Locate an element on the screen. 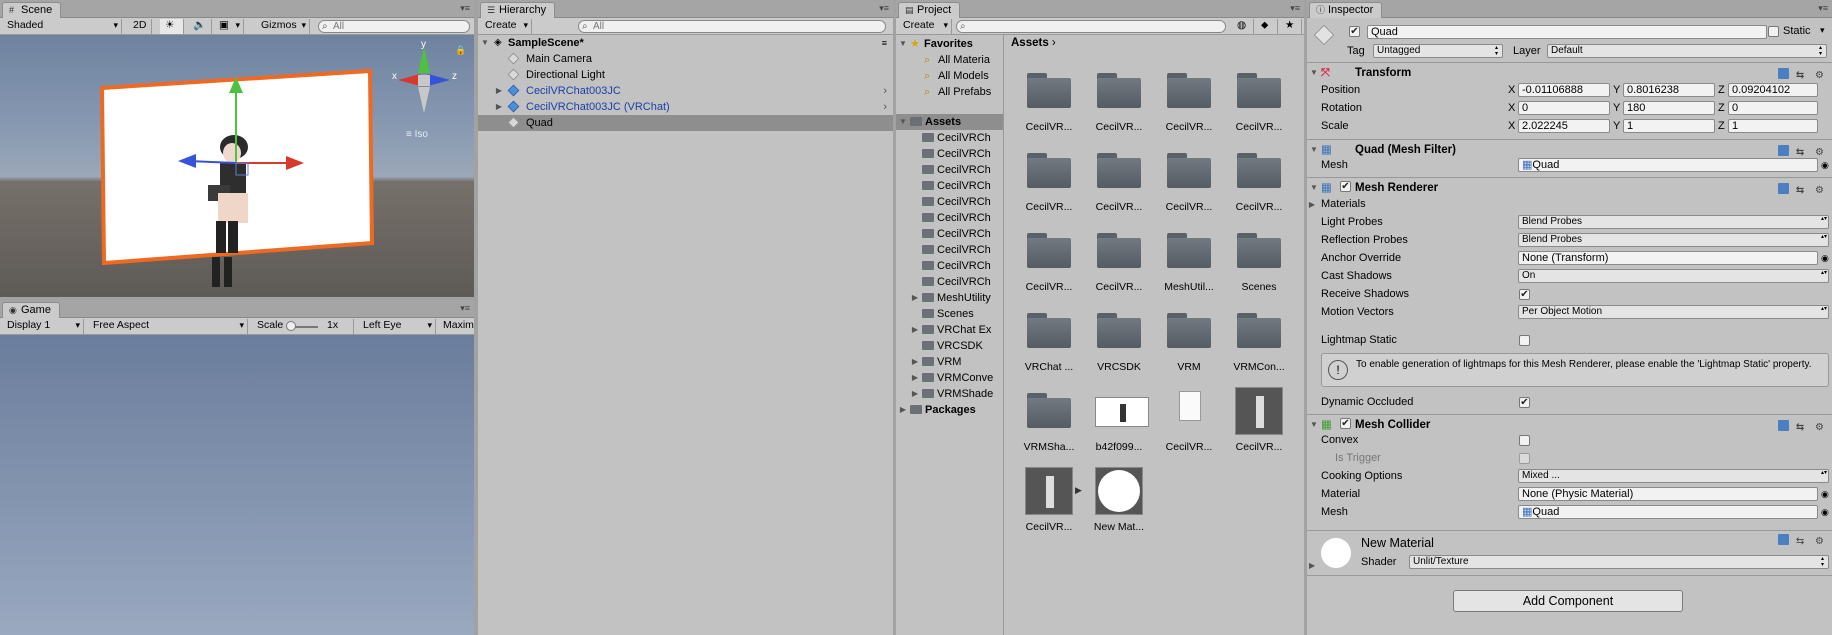 The width and height of the screenshot is (1832, 635). assets-root-row: ▼ Assets is located at coordinates (949, 122).